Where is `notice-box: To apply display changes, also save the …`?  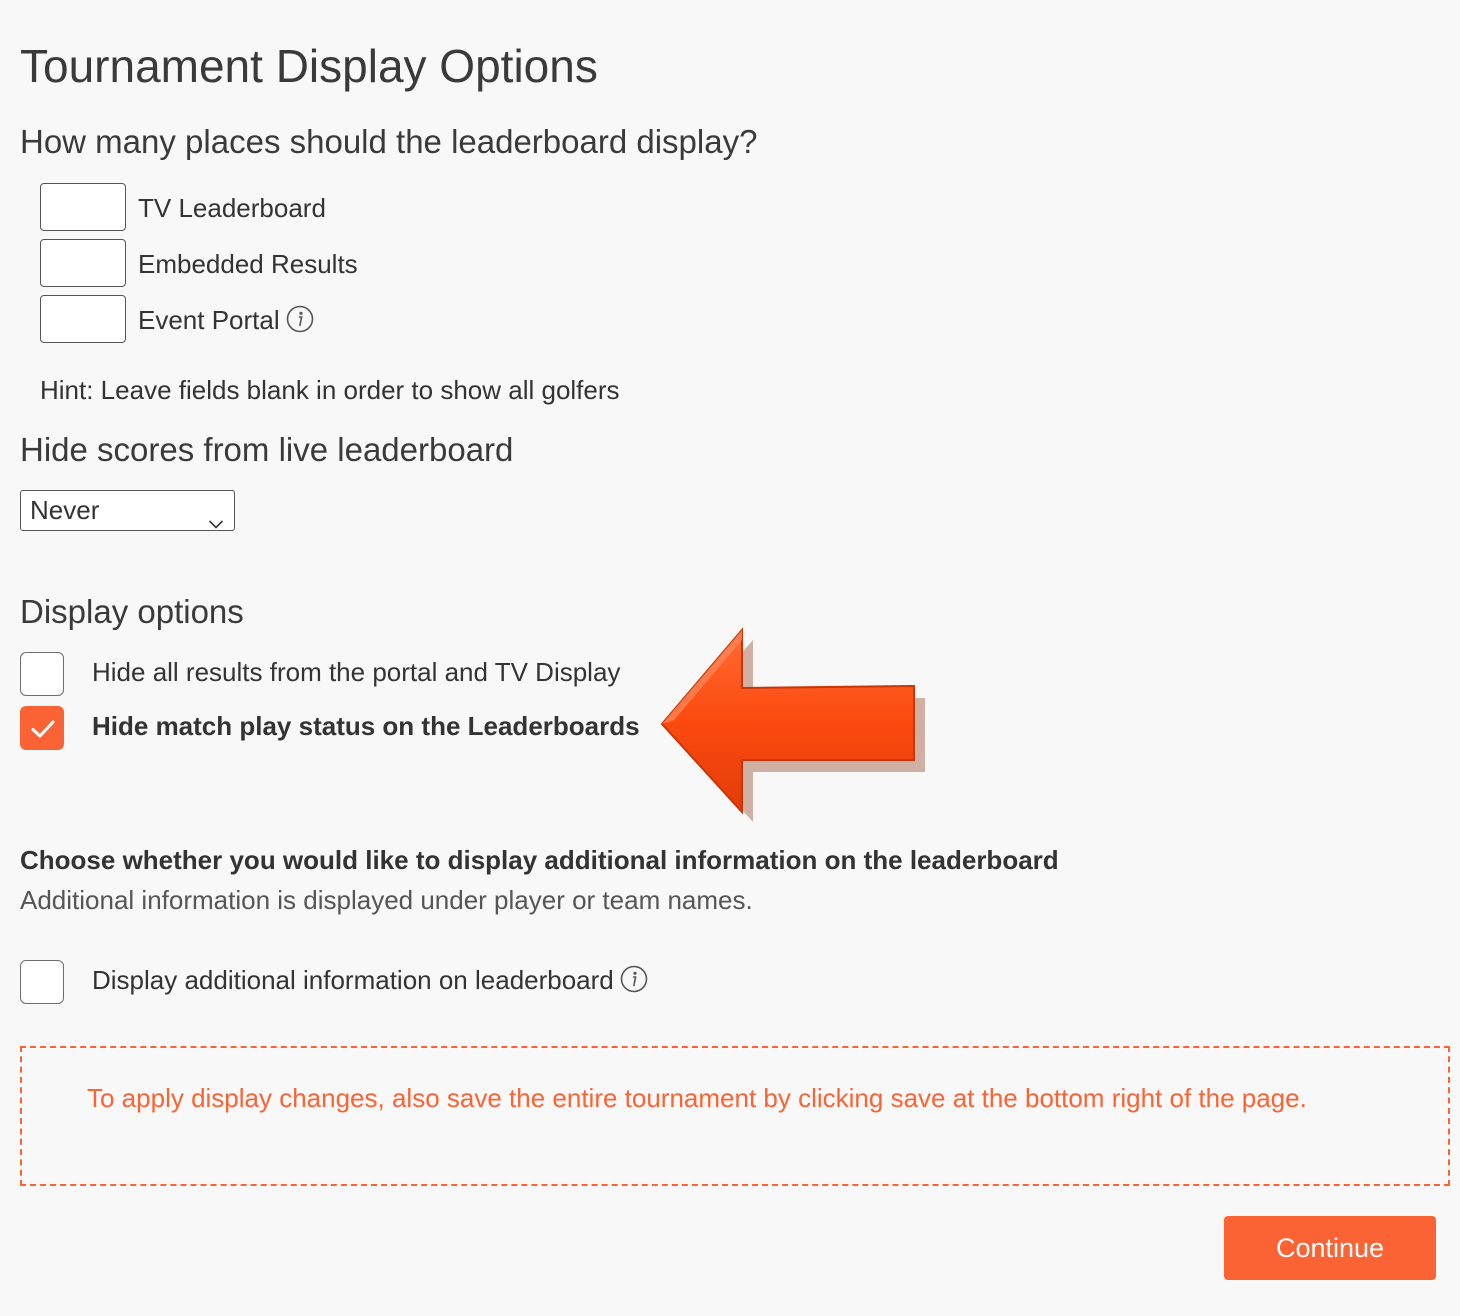
notice-box: To apply display changes, also save the … is located at coordinates (735, 1116).